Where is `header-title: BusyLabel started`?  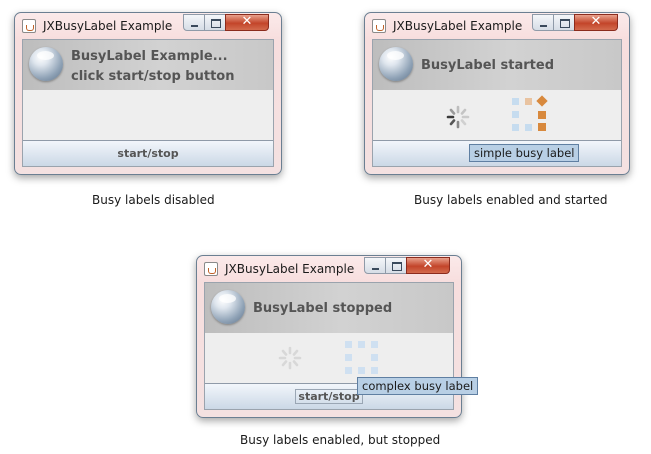 header-title: BusyLabel started is located at coordinates (488, 65).